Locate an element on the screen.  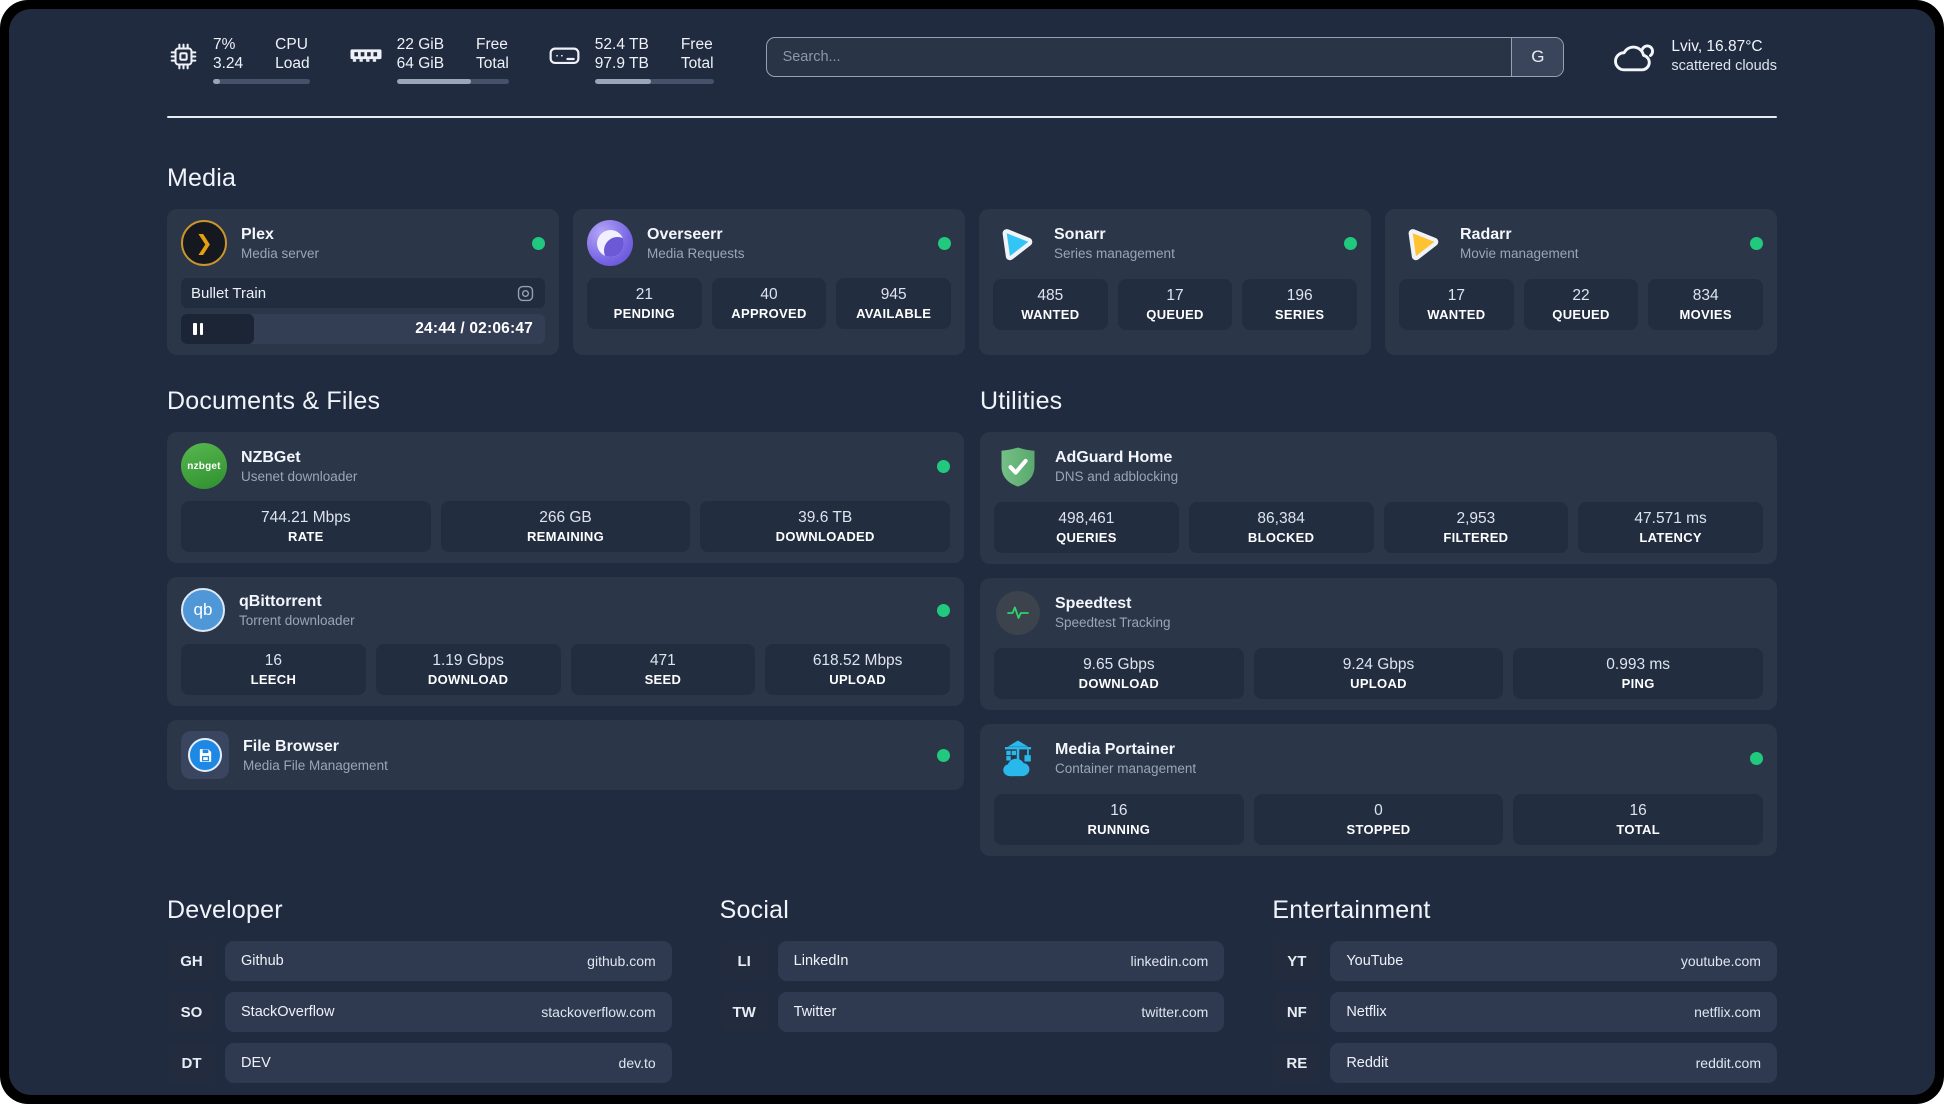
stat-blocked: 86,384 BLOCKED is located at coordinates (1281, 527).